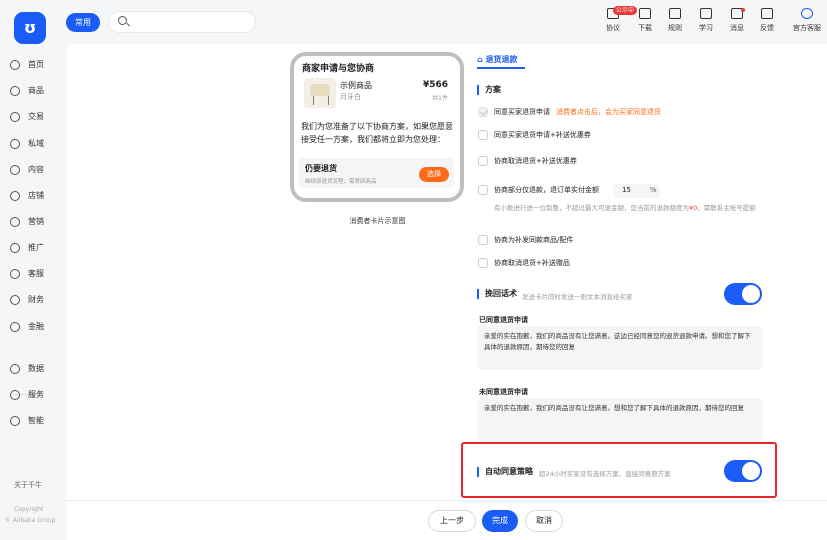 The image size is (827, 540). What do you see at coordinates (15, 116) in the screenshot?
I see `trade-icon` at bounding box center [15, 116].